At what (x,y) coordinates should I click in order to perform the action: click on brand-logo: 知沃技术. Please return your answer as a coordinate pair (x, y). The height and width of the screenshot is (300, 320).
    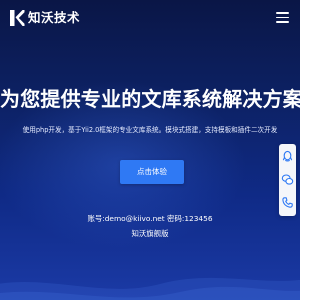
    Looking at the image, I should click on (44, 18).